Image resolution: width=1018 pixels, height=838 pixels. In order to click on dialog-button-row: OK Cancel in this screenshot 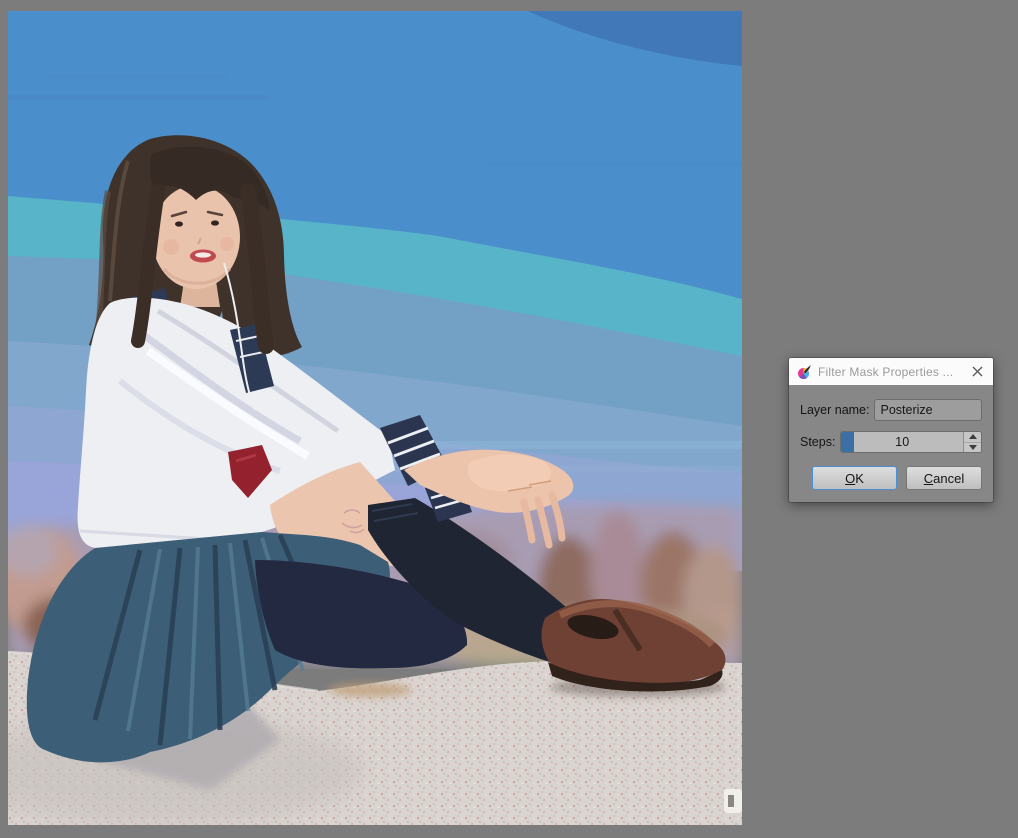, I will do `click(891, 478)`.